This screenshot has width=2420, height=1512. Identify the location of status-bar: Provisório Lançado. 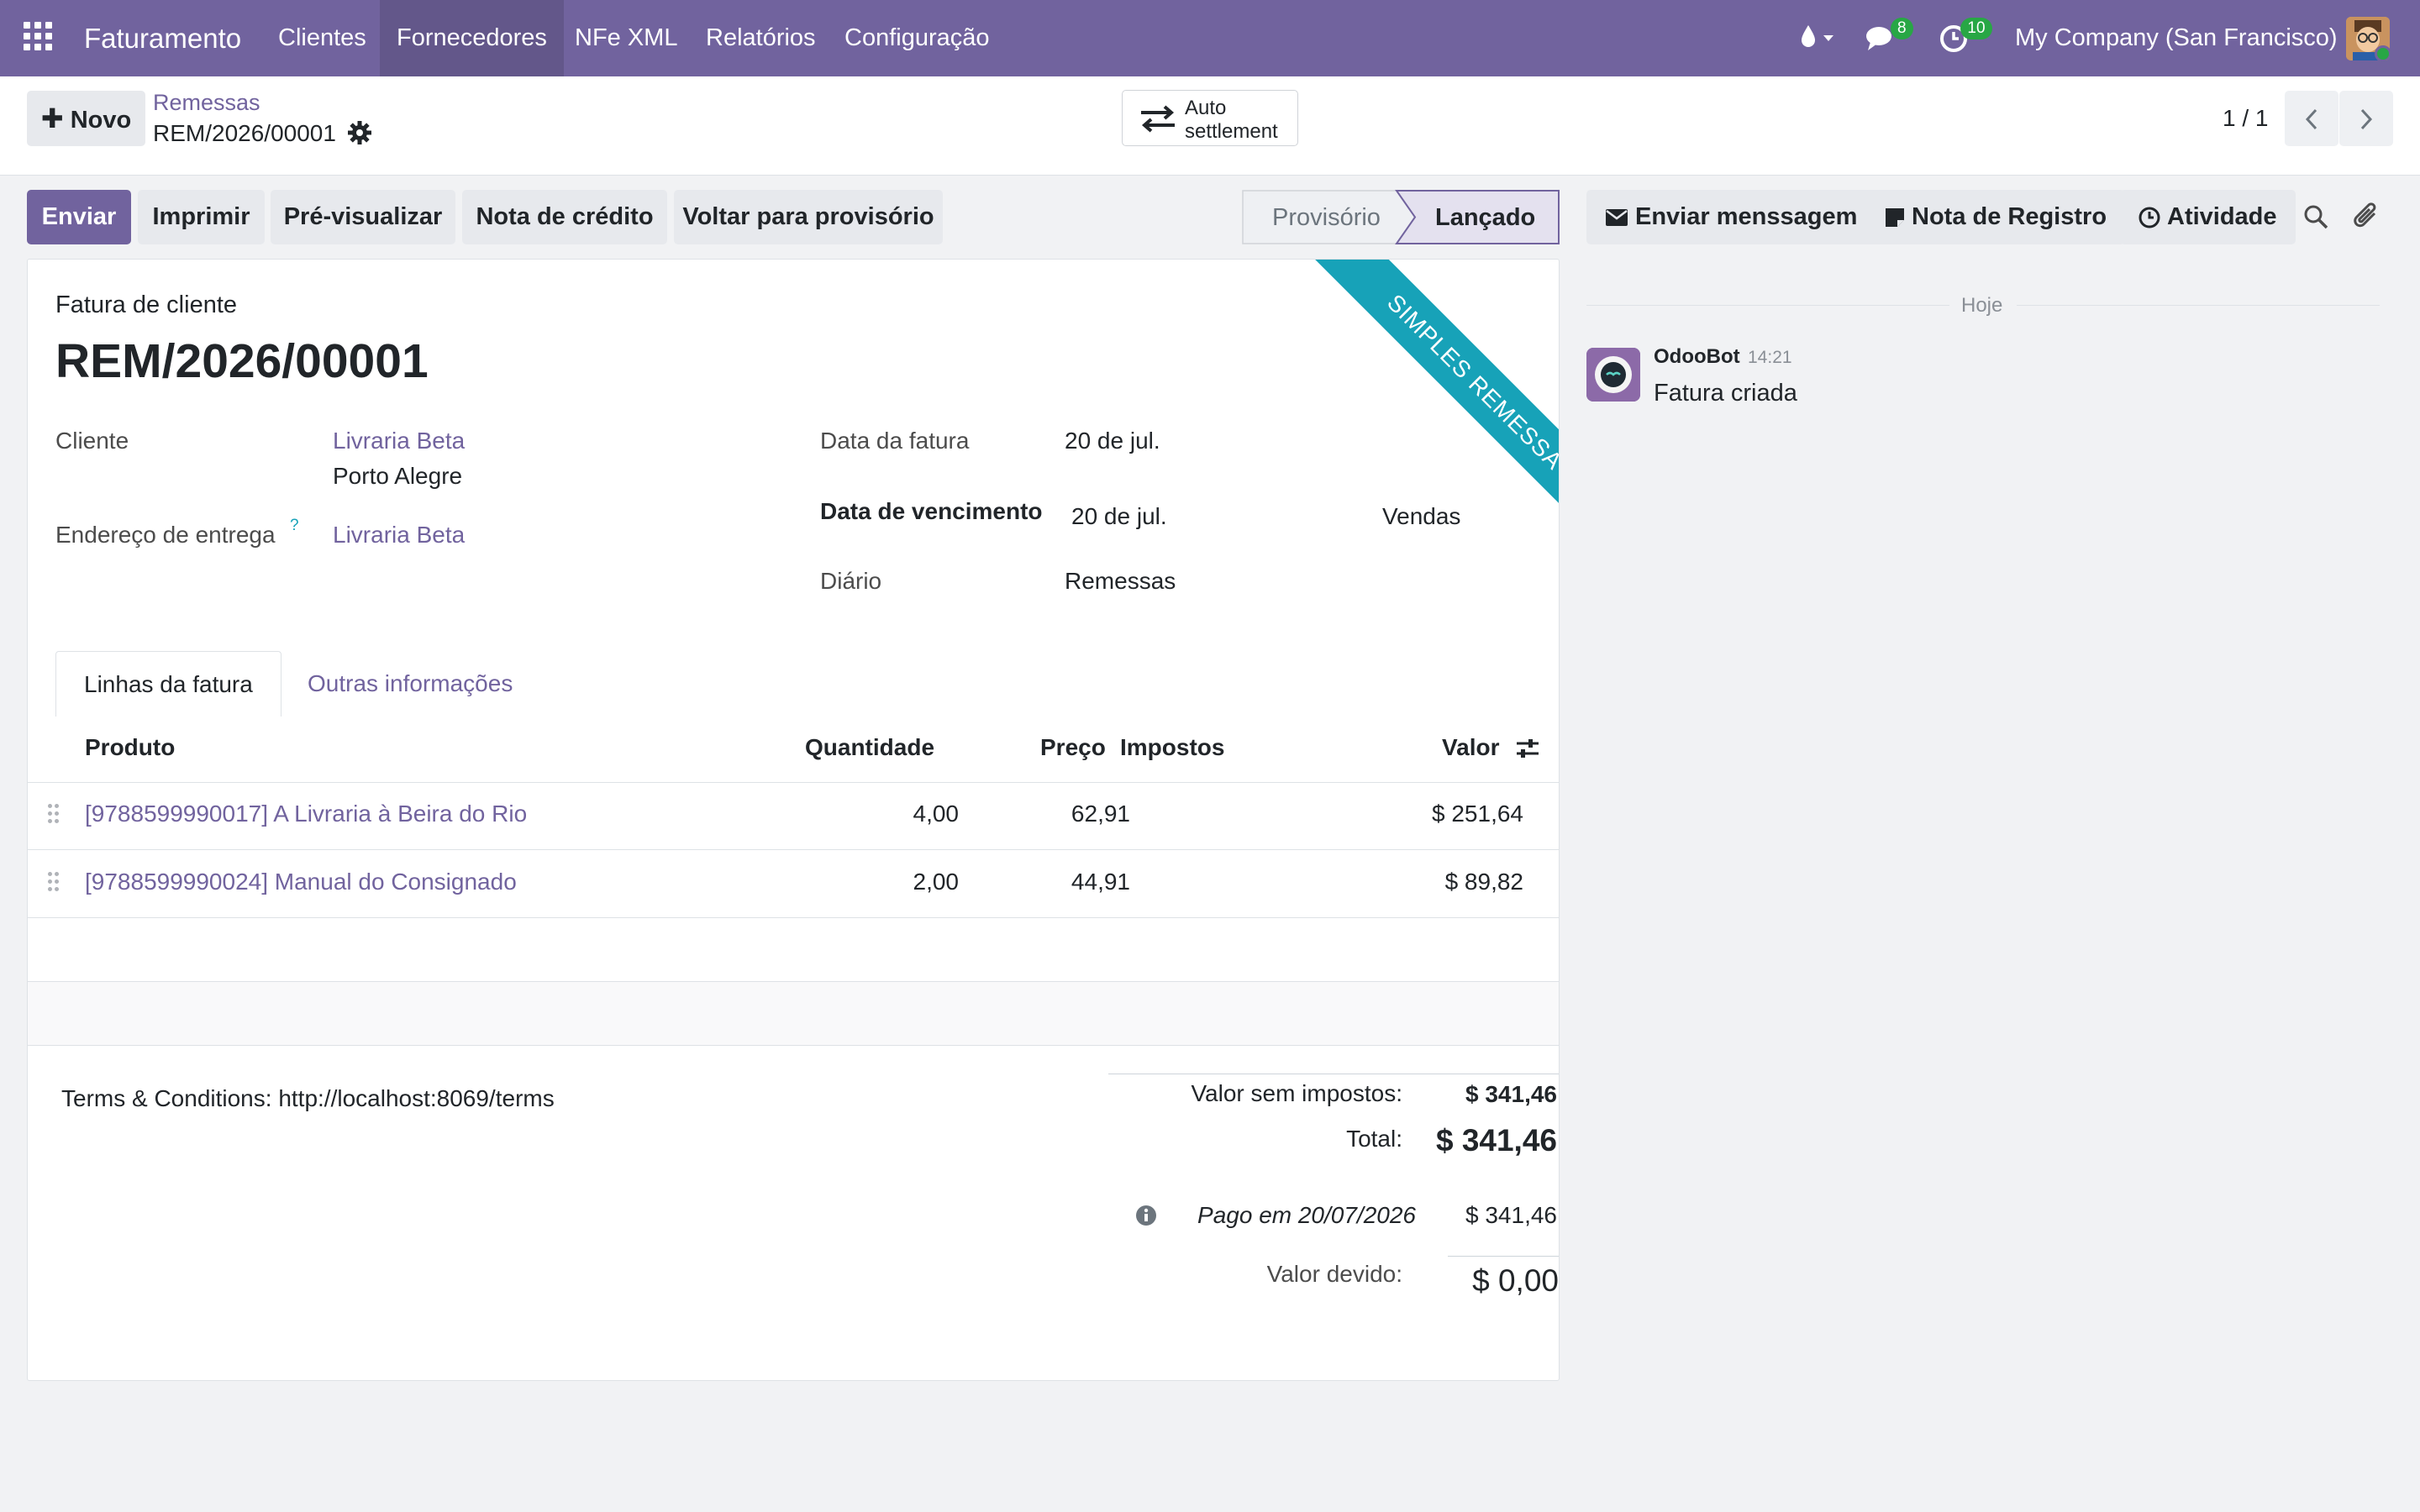
(1401, 217).